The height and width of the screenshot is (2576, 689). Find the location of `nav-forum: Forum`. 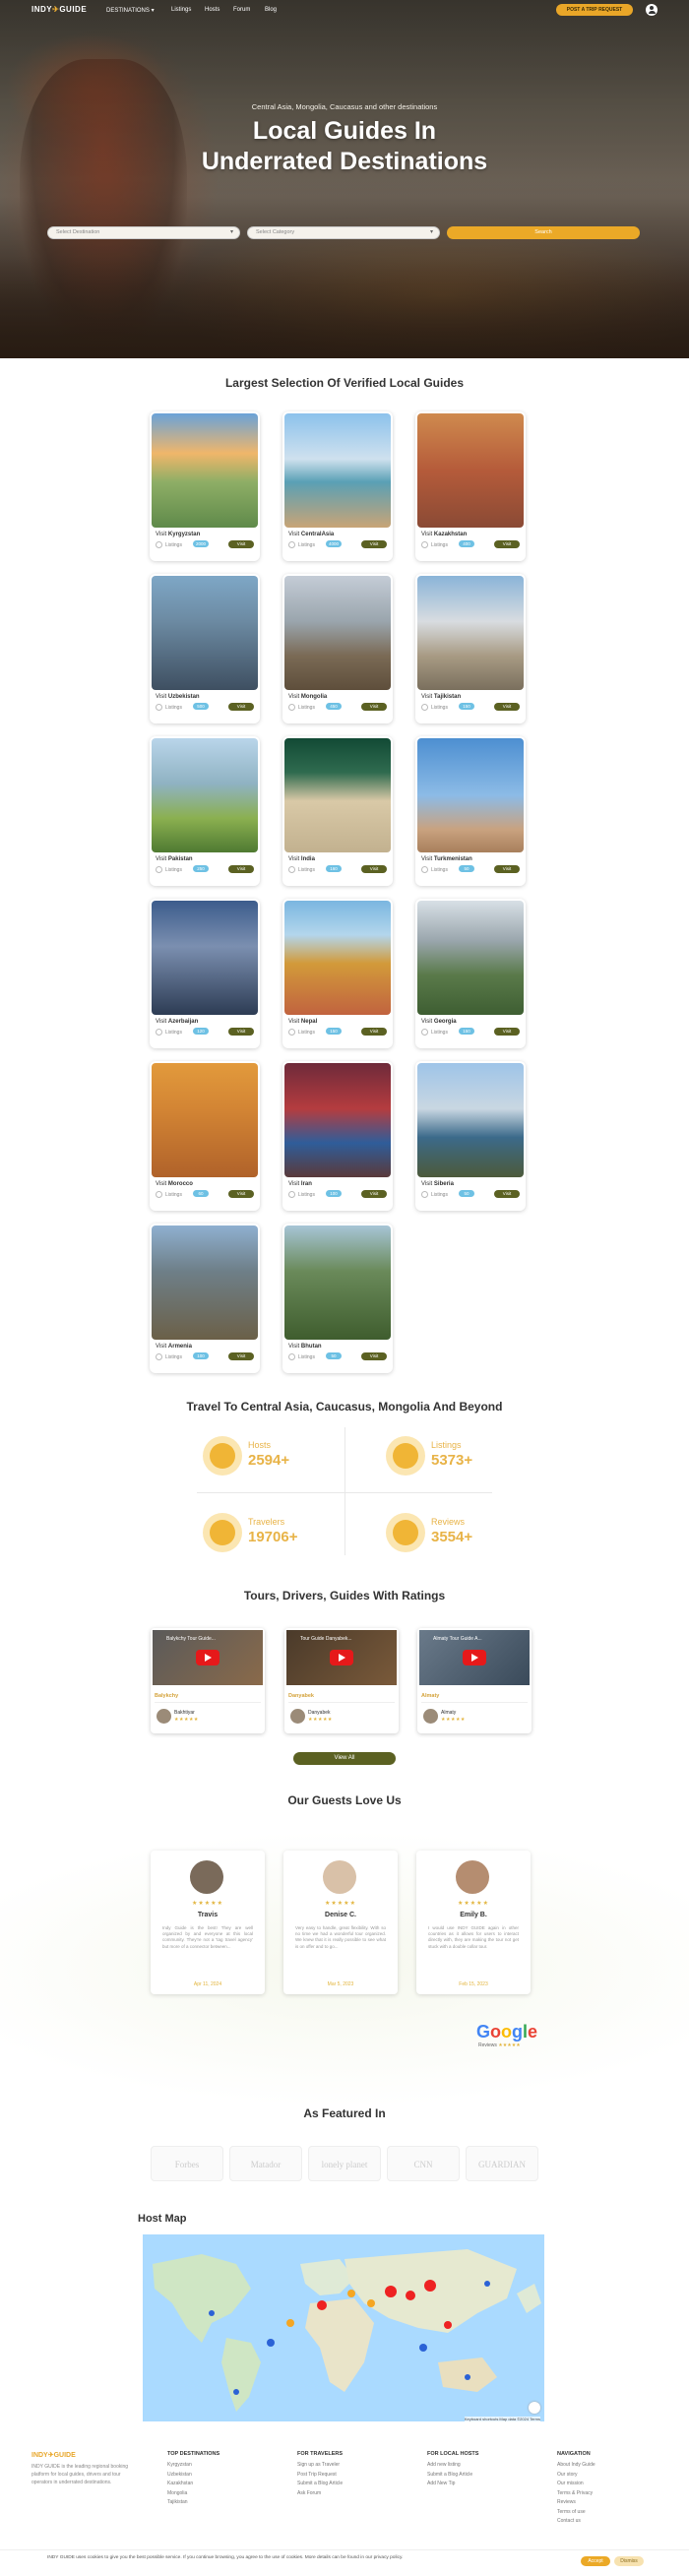

nav-forum: Forum is located at coordinates (242, 10).